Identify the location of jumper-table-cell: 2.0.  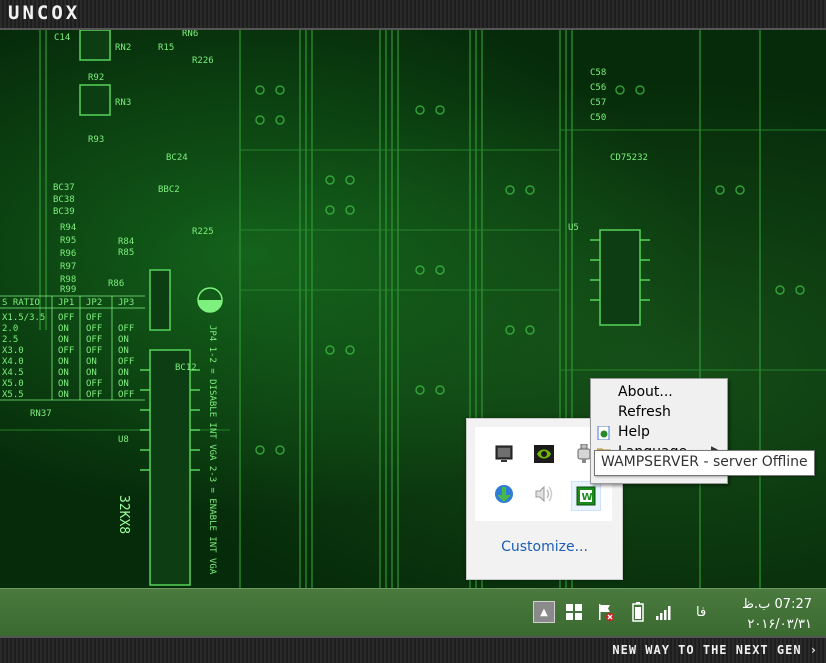
(10, 329).